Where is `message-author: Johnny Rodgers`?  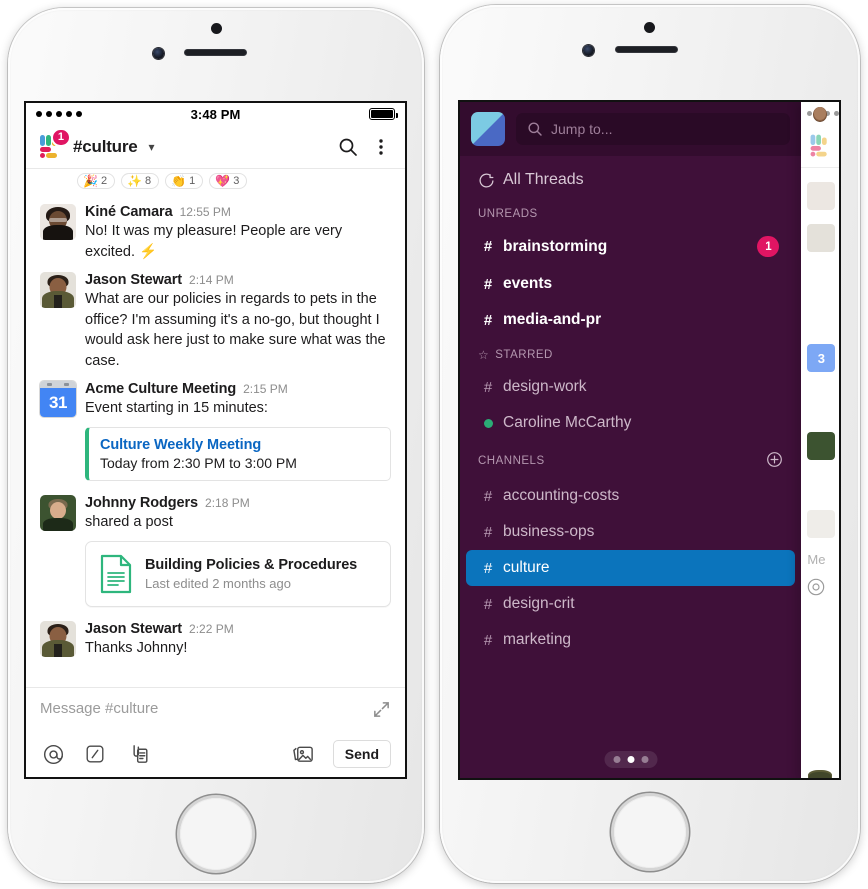
message-author: Johnny Rodgers is located at coordinates (141, 503).